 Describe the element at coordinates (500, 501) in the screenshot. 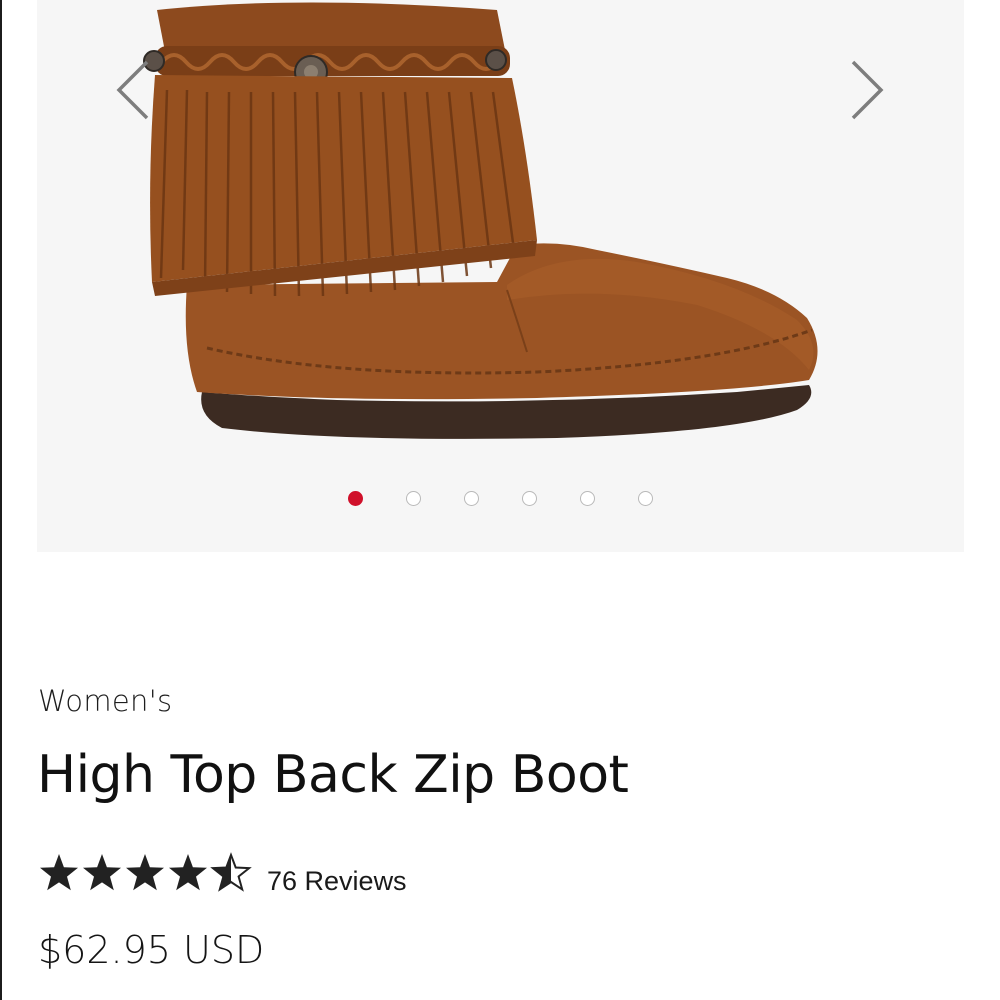

I see `gallery-pagination` at that location.